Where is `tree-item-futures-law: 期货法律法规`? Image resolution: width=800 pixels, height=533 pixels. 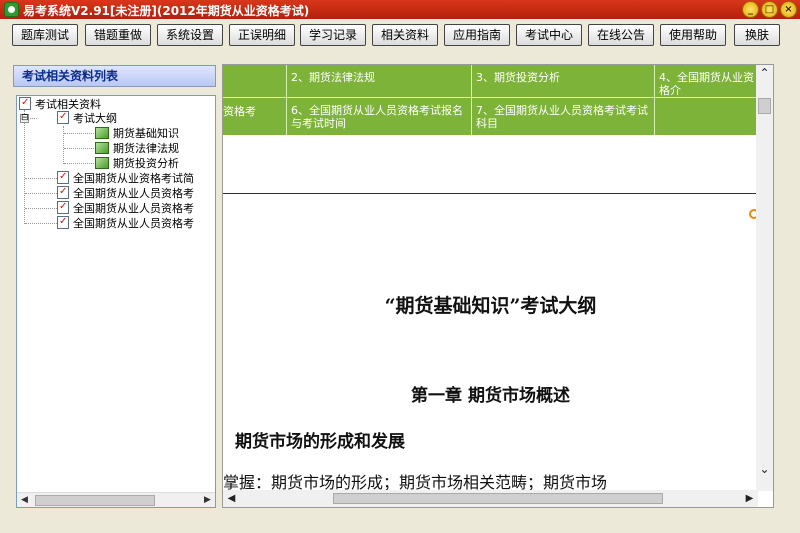
tree-item-futures-law: 期货法律法规 is located at coordinates (137, 148).